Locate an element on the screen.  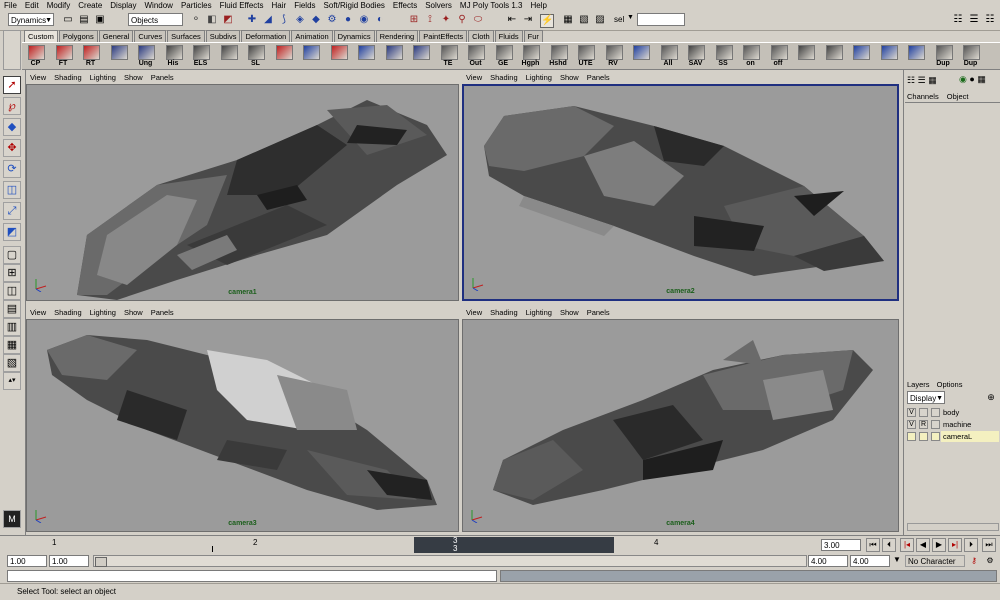
ipr-render-icon: ▧ is located at coordinates (584, 20).